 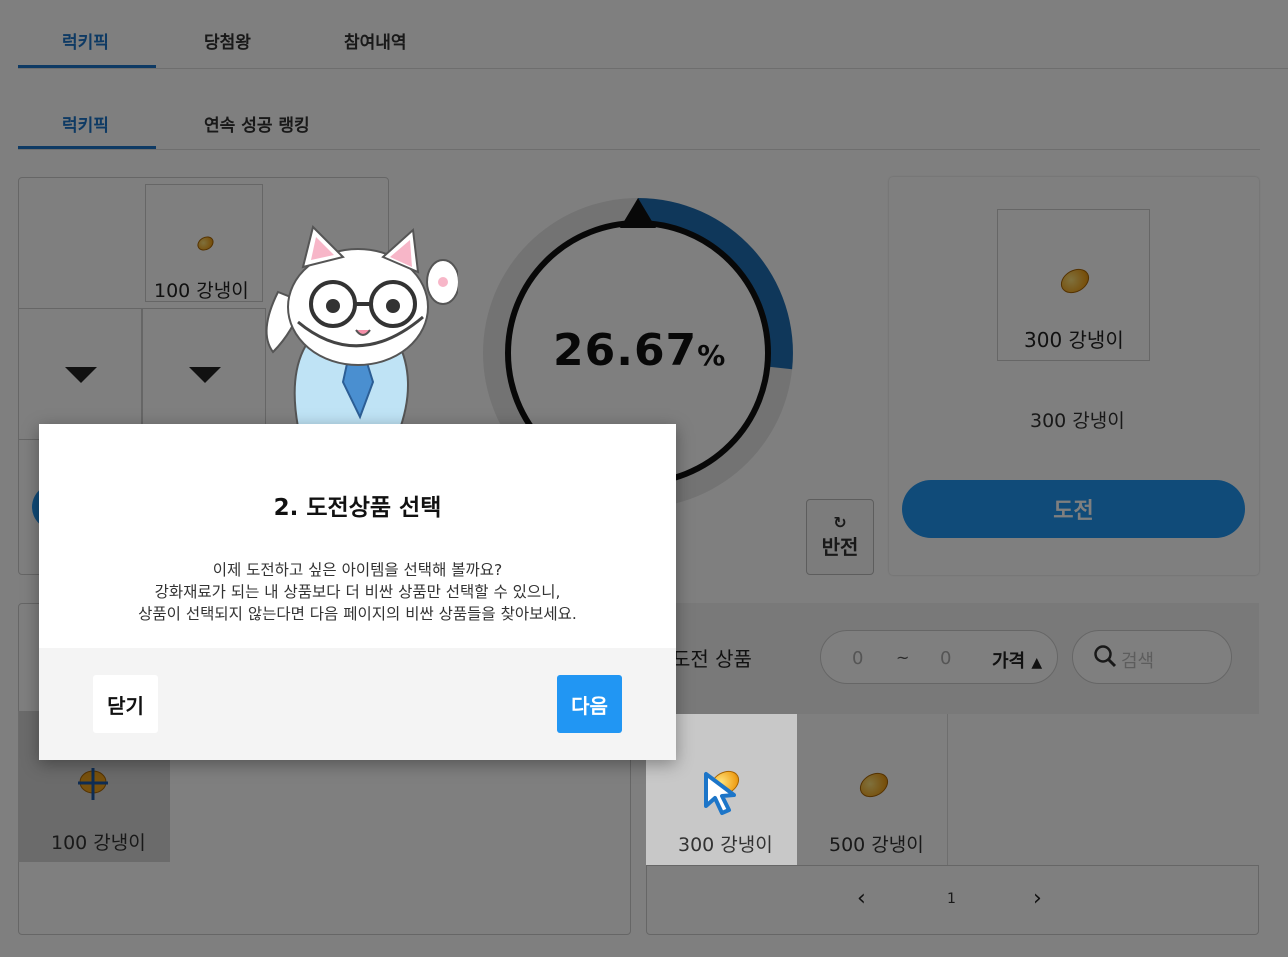 I want to click on dialog-next-button: 다음, so click(x=589, y=704).